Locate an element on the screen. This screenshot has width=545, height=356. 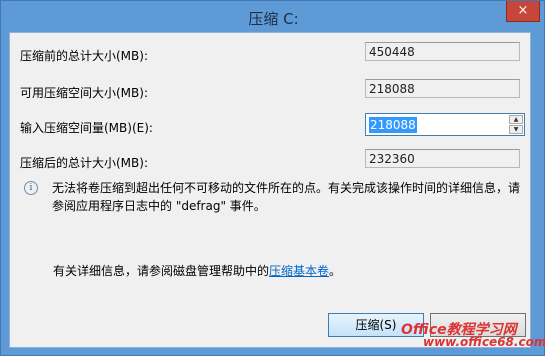
spin-down-button: ▼ is located at coordinates (516, 129).